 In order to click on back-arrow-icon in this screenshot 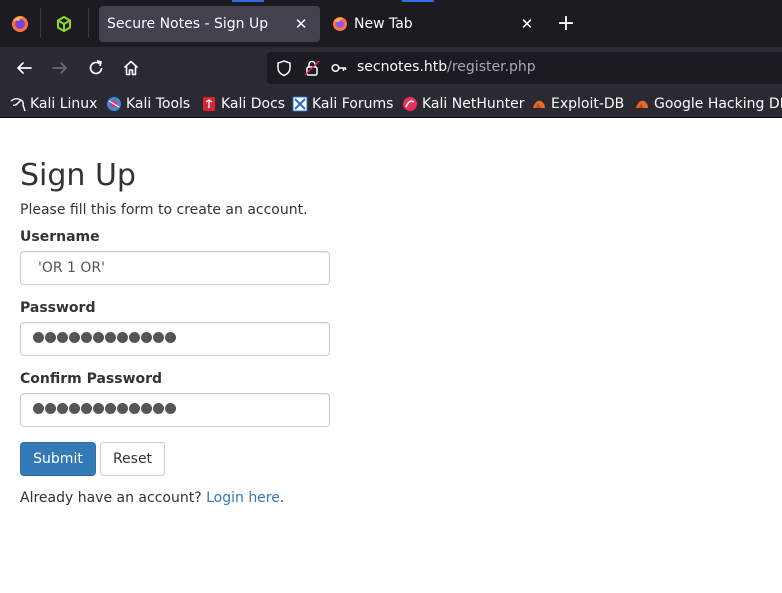, I will do `click(24, 68)`.